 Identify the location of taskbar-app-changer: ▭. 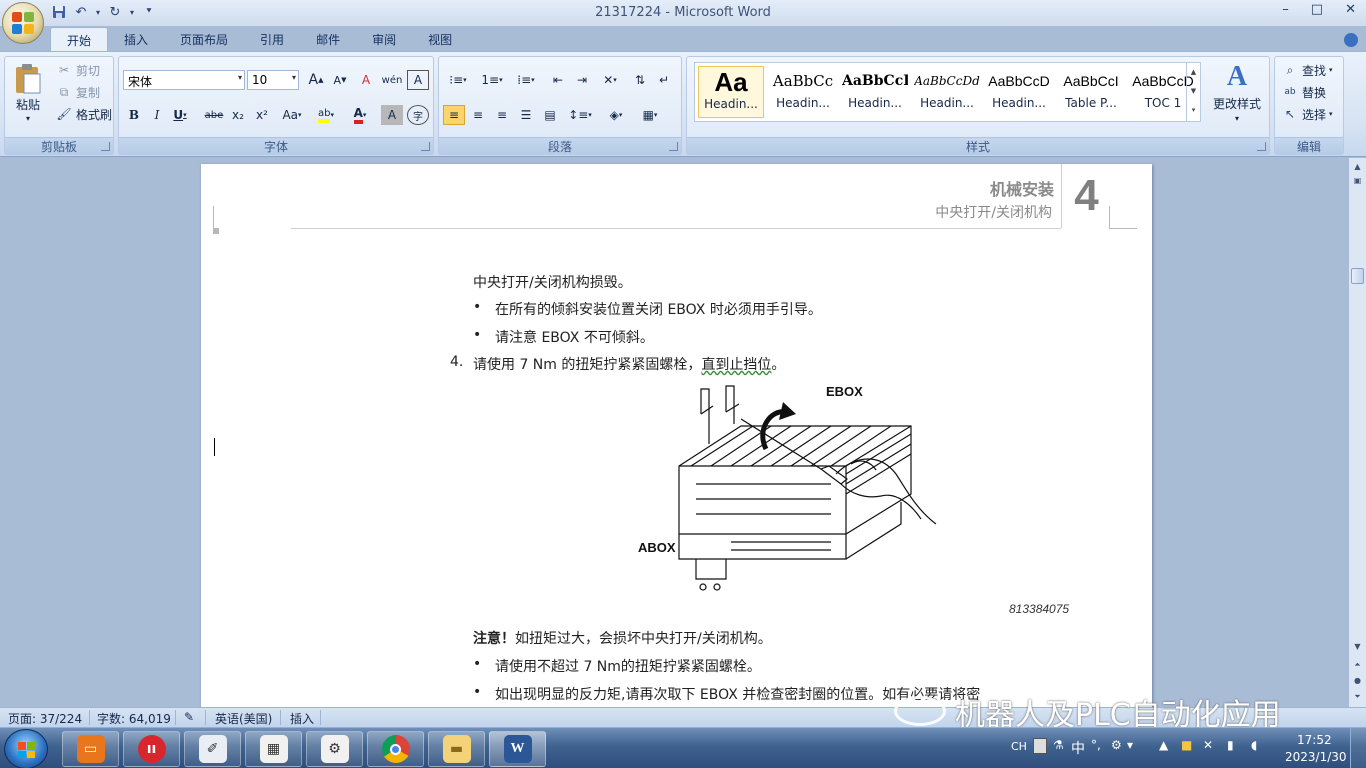
(90, 749).